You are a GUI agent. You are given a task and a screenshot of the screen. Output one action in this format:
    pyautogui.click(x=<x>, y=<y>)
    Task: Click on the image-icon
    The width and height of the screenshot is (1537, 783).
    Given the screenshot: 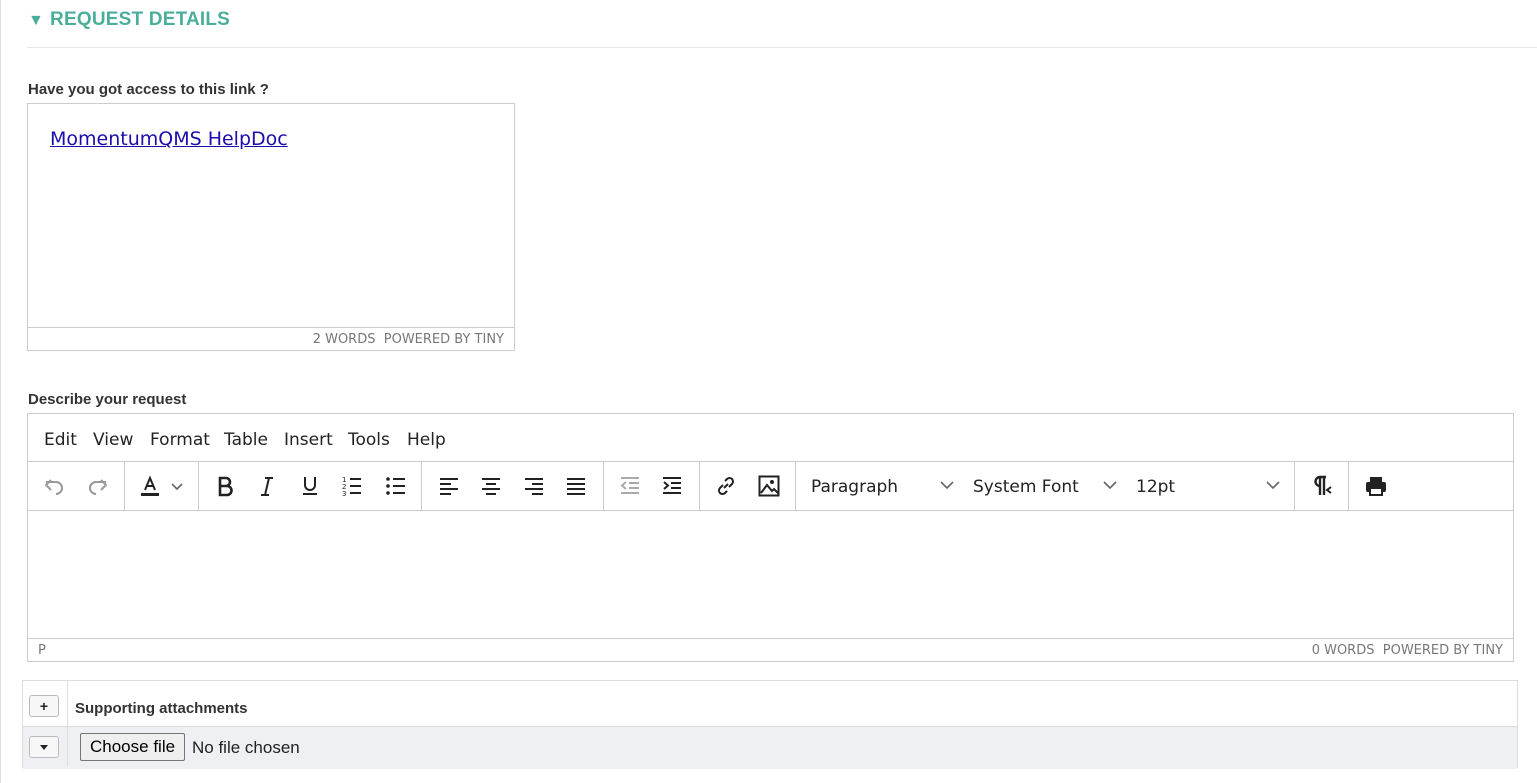 What is the action you would take?
    pyautogui.click(x=769, y=486)
    